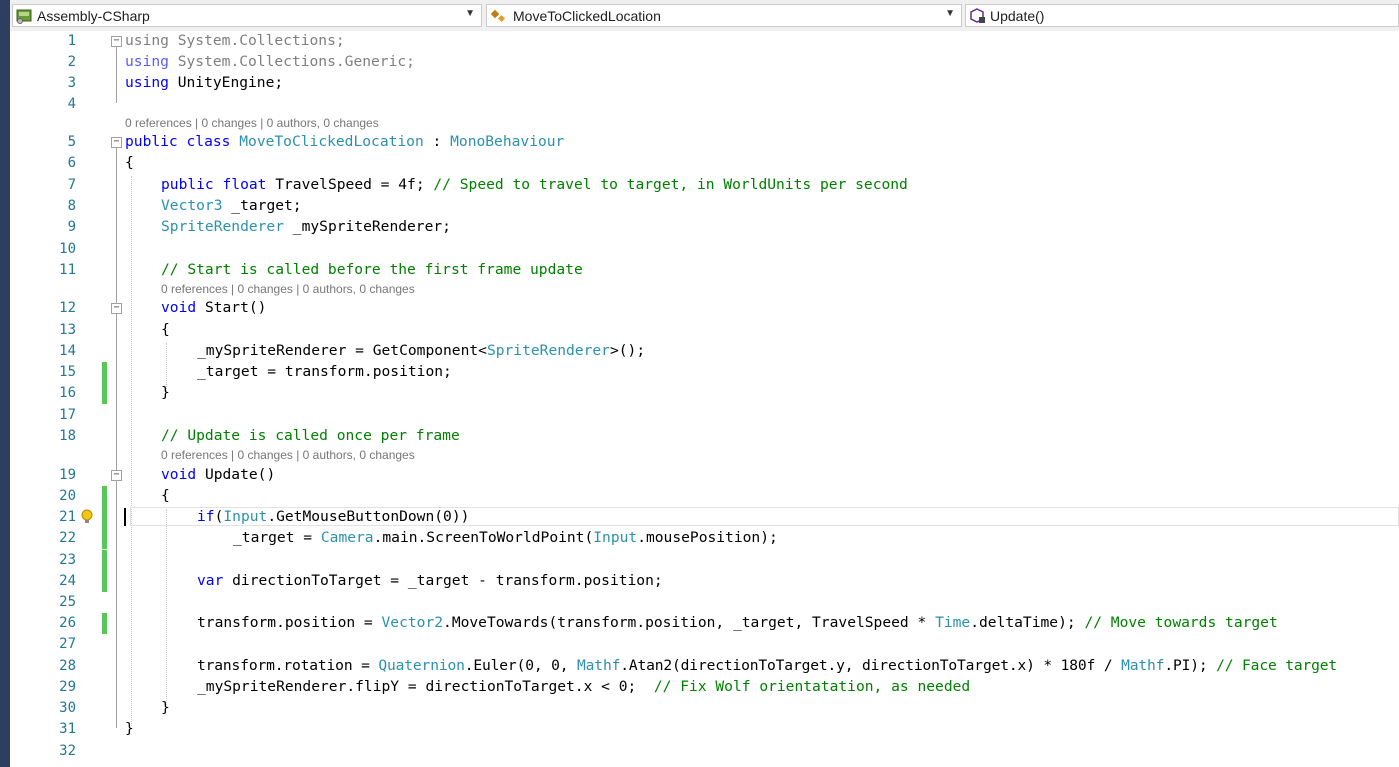  Describe the element at coordinates (67, 538) in the screenshot. I see `line-number: 22` at that location.